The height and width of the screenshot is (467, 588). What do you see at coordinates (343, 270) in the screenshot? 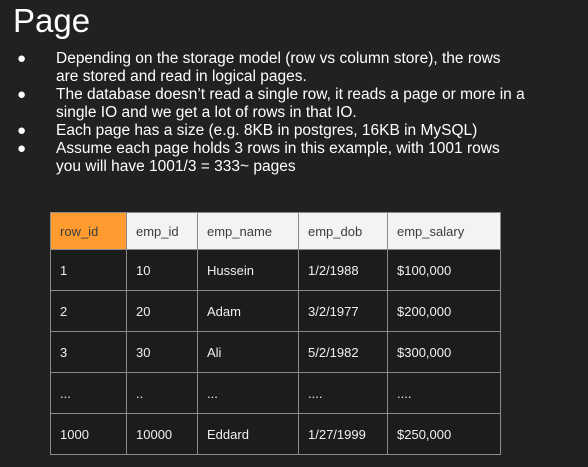
I see `cell-emp-dob: 1/2/1988` at bounding box center [343, 270].